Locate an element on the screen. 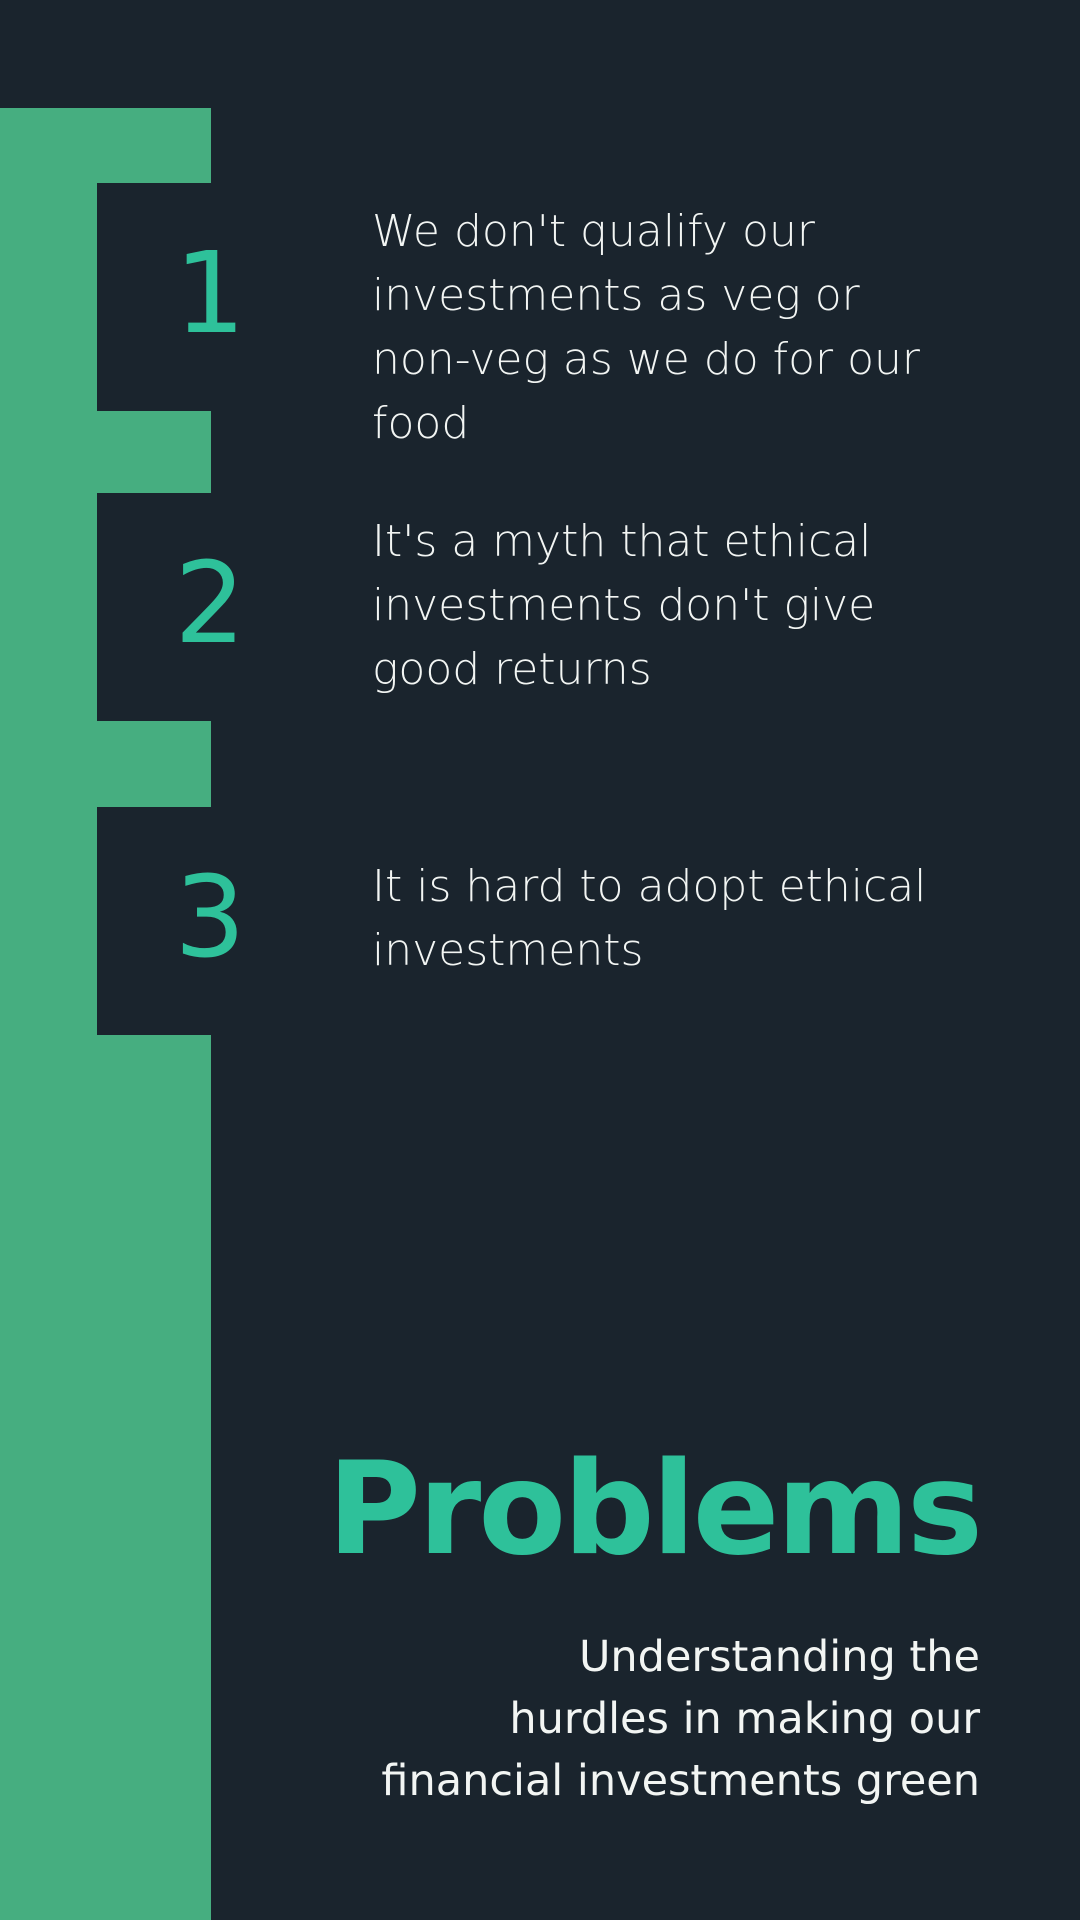 This screenshot has width=1080, height=1920. page-title: Problems is located at coordinates (655, 1509).